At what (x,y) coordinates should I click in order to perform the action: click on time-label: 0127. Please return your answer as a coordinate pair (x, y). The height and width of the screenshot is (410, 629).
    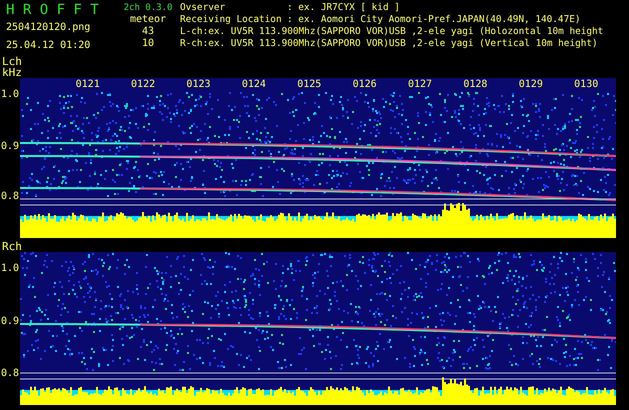
    Looking at the image, I should click on (420, 84).